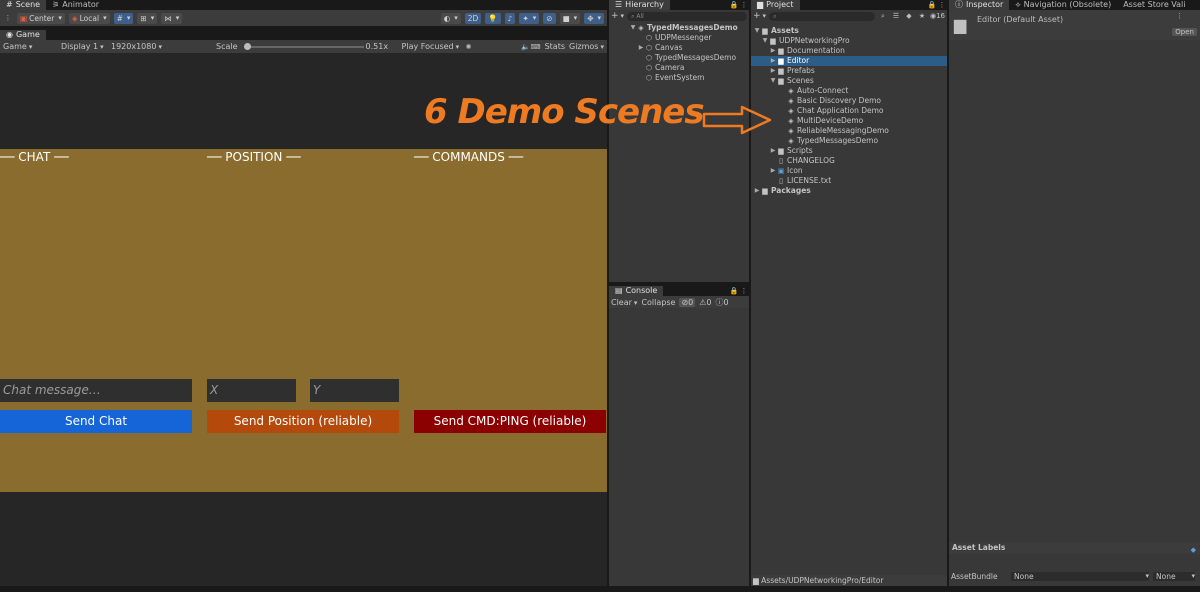 The image size is (1200, 592). What do you see at coordinates (734, 5) in the screenshot?
I see `lock-icon: 🔒` at bounding box center [734, 5].